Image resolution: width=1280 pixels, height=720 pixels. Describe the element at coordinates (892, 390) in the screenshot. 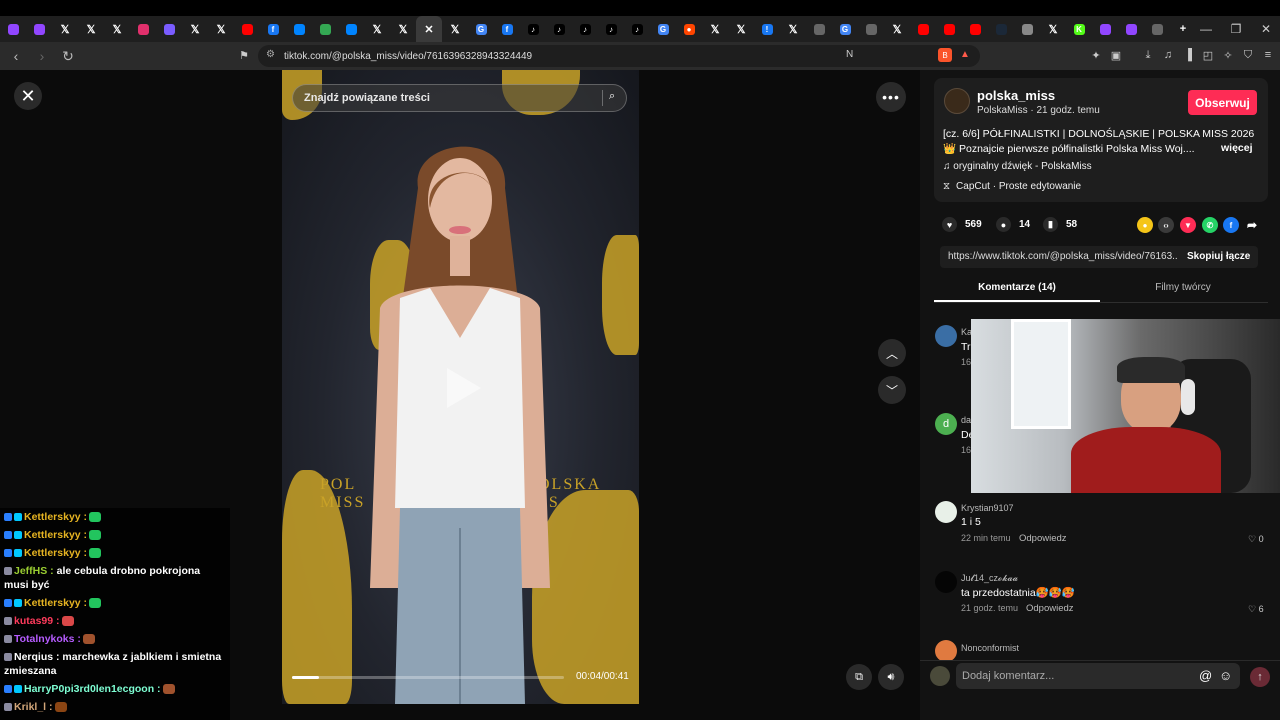

I see `next-video-button: ﹀` at that location.